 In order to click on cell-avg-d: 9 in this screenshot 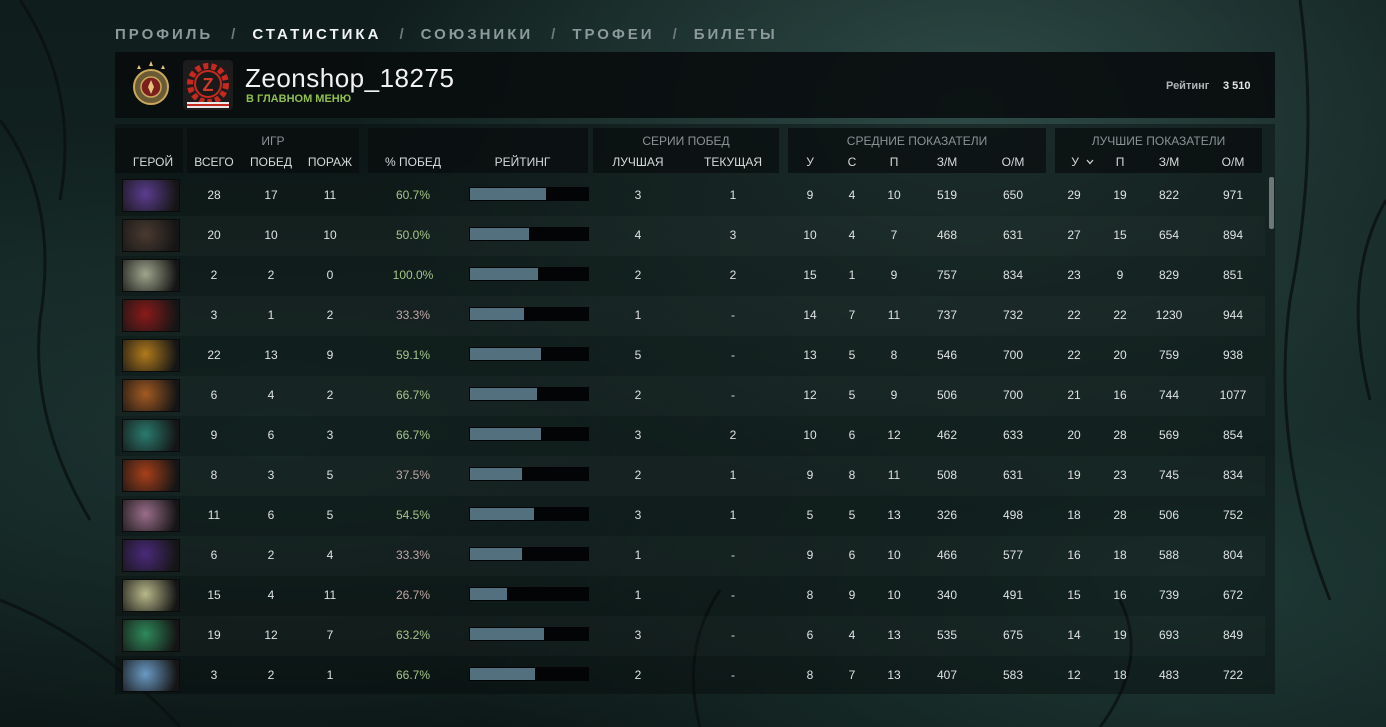, I will do `click(852, 595)`.